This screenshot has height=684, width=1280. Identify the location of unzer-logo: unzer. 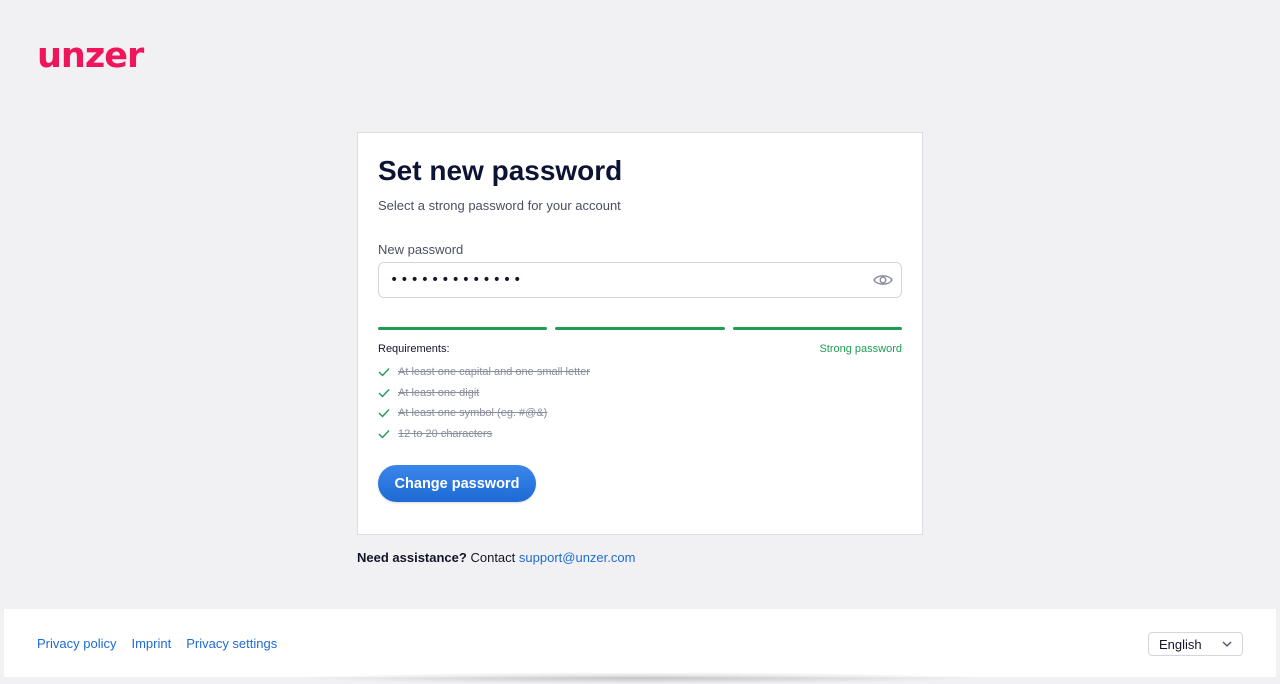
(90, 56).